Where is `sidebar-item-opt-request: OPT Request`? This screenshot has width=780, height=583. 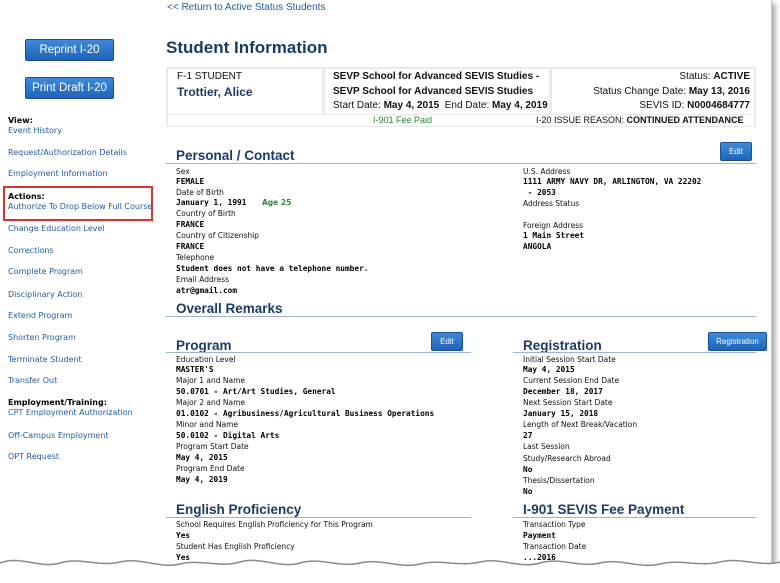 sidebar-item-opt-request: OPT Request is located at coordinates (33, 456).